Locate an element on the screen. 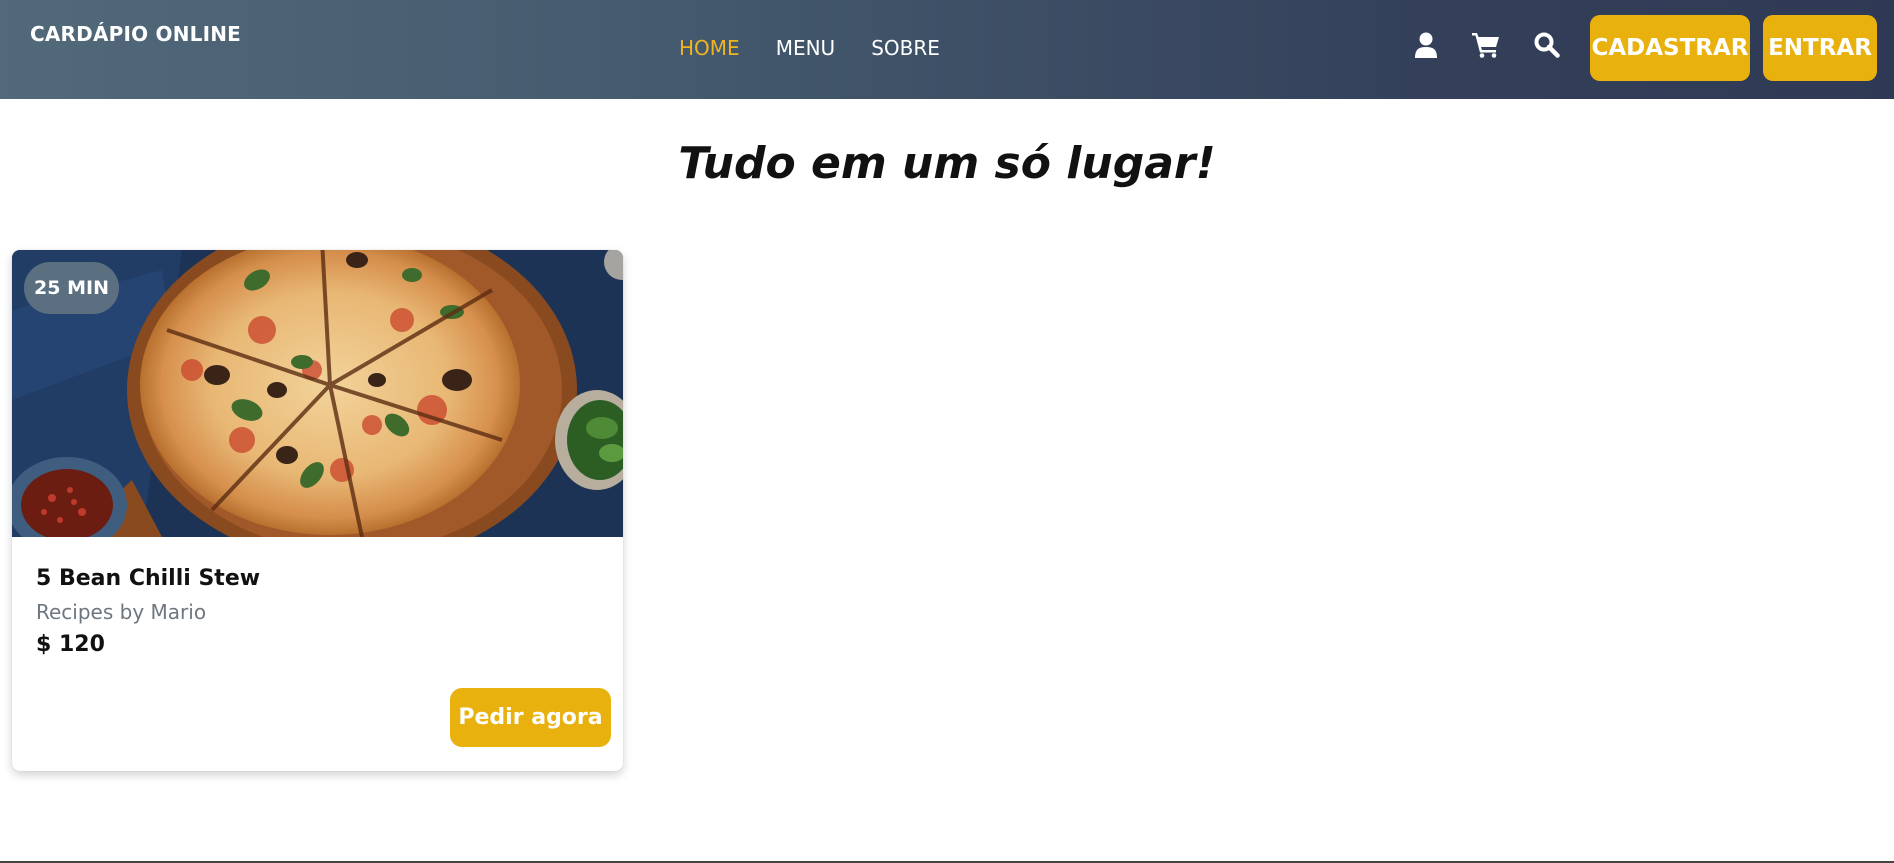 This screenshot has height=863, width=1894. nav-link-menu: MENU is located at coordinates (806, 48).